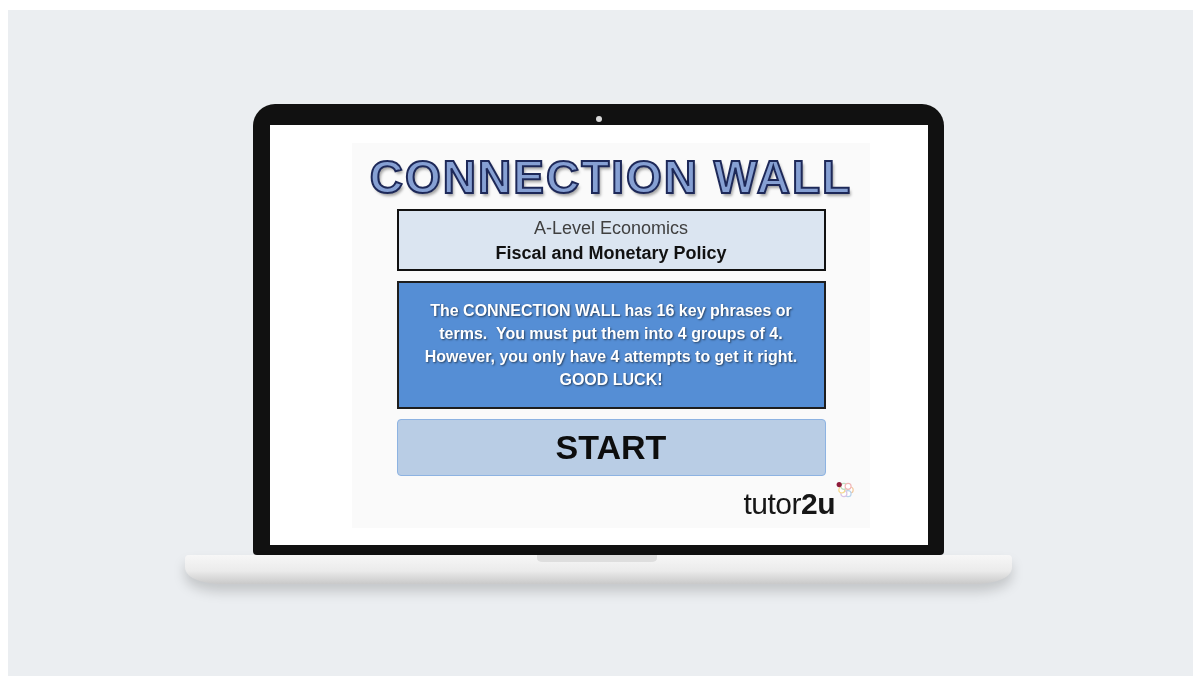  What do you see at coordinates (611, 177) in the screenshot?
I see `game-title: CONNECTION WALL` at bounding box center [611, 177].